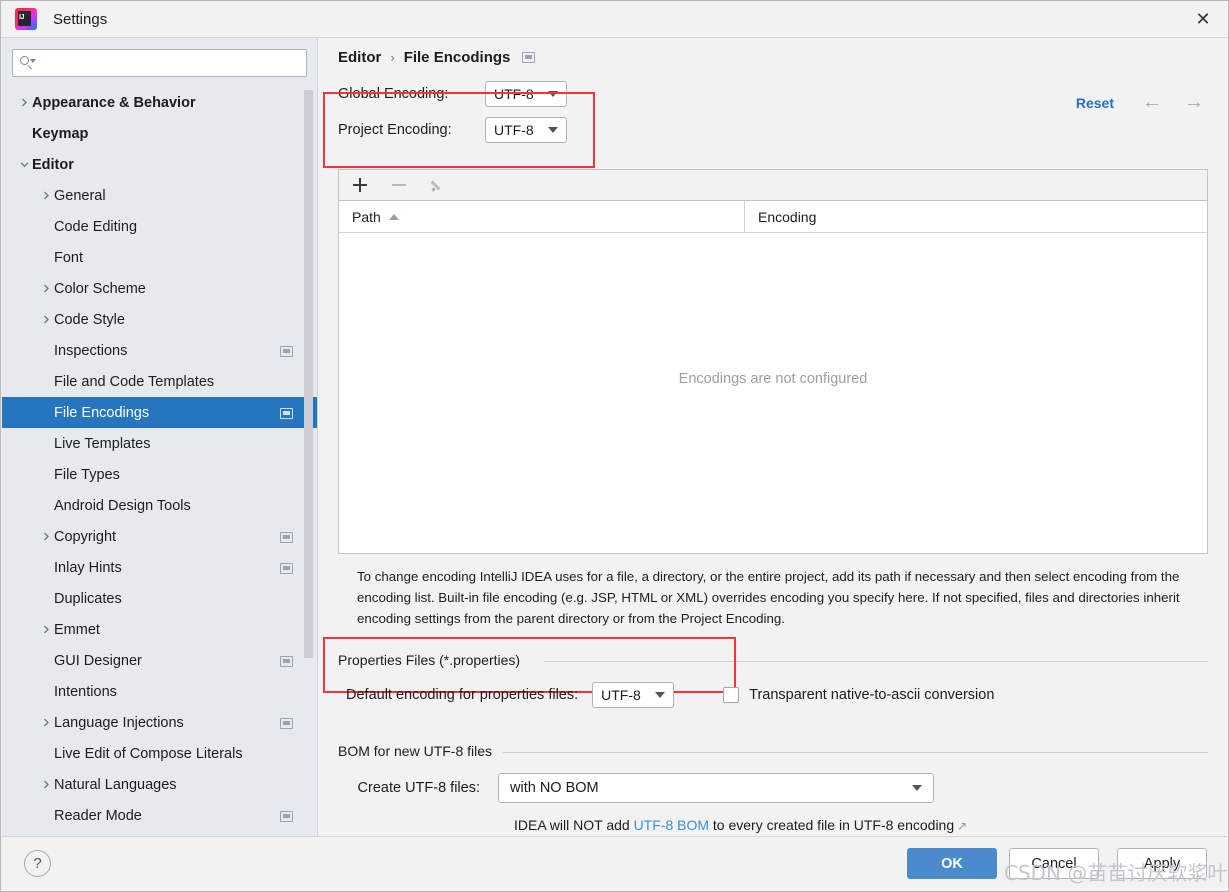  Describe the element at coordinates (554, 788) in the screenshot. I see `create-utf8-value: with NO BOM` at that location.